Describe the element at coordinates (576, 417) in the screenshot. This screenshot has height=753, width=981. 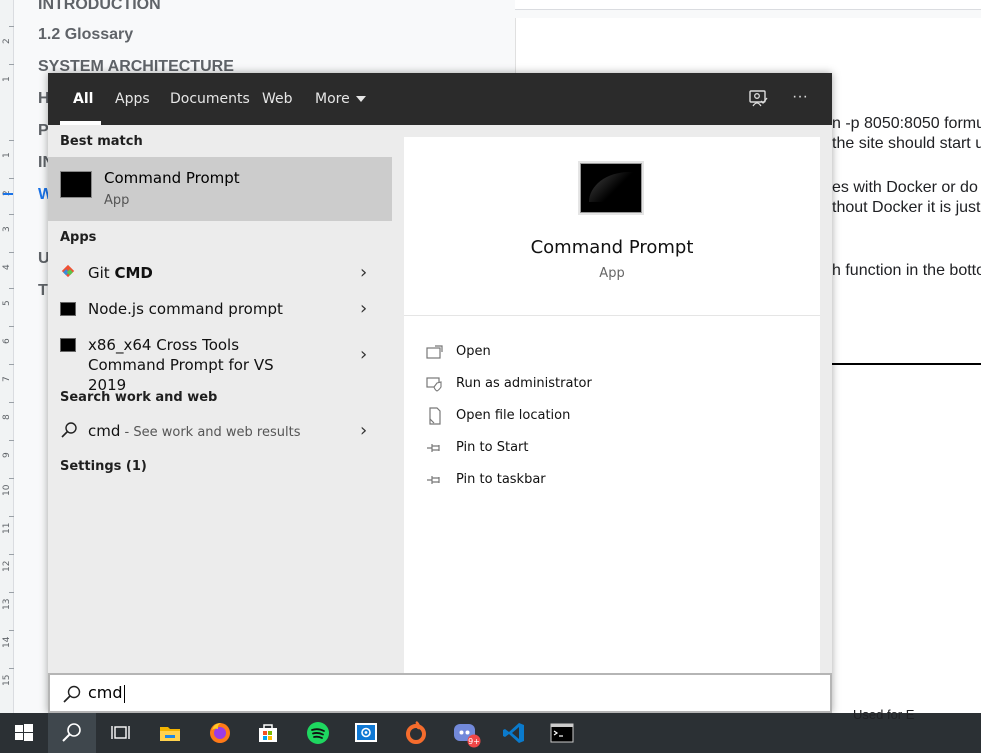
I see `action-open-file-location: Open file location` at that location.